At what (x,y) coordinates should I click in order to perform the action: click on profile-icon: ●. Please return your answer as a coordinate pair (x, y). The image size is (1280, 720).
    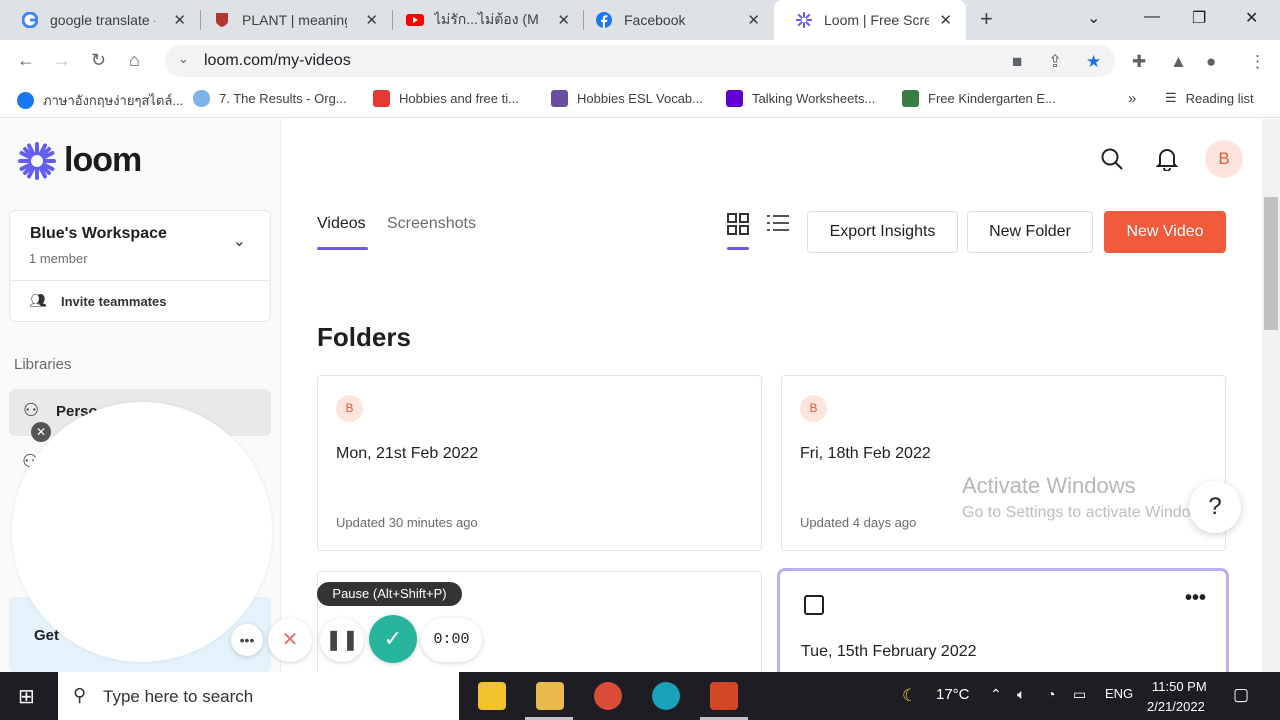
    Looking at the image, I should click on (1211, 62).